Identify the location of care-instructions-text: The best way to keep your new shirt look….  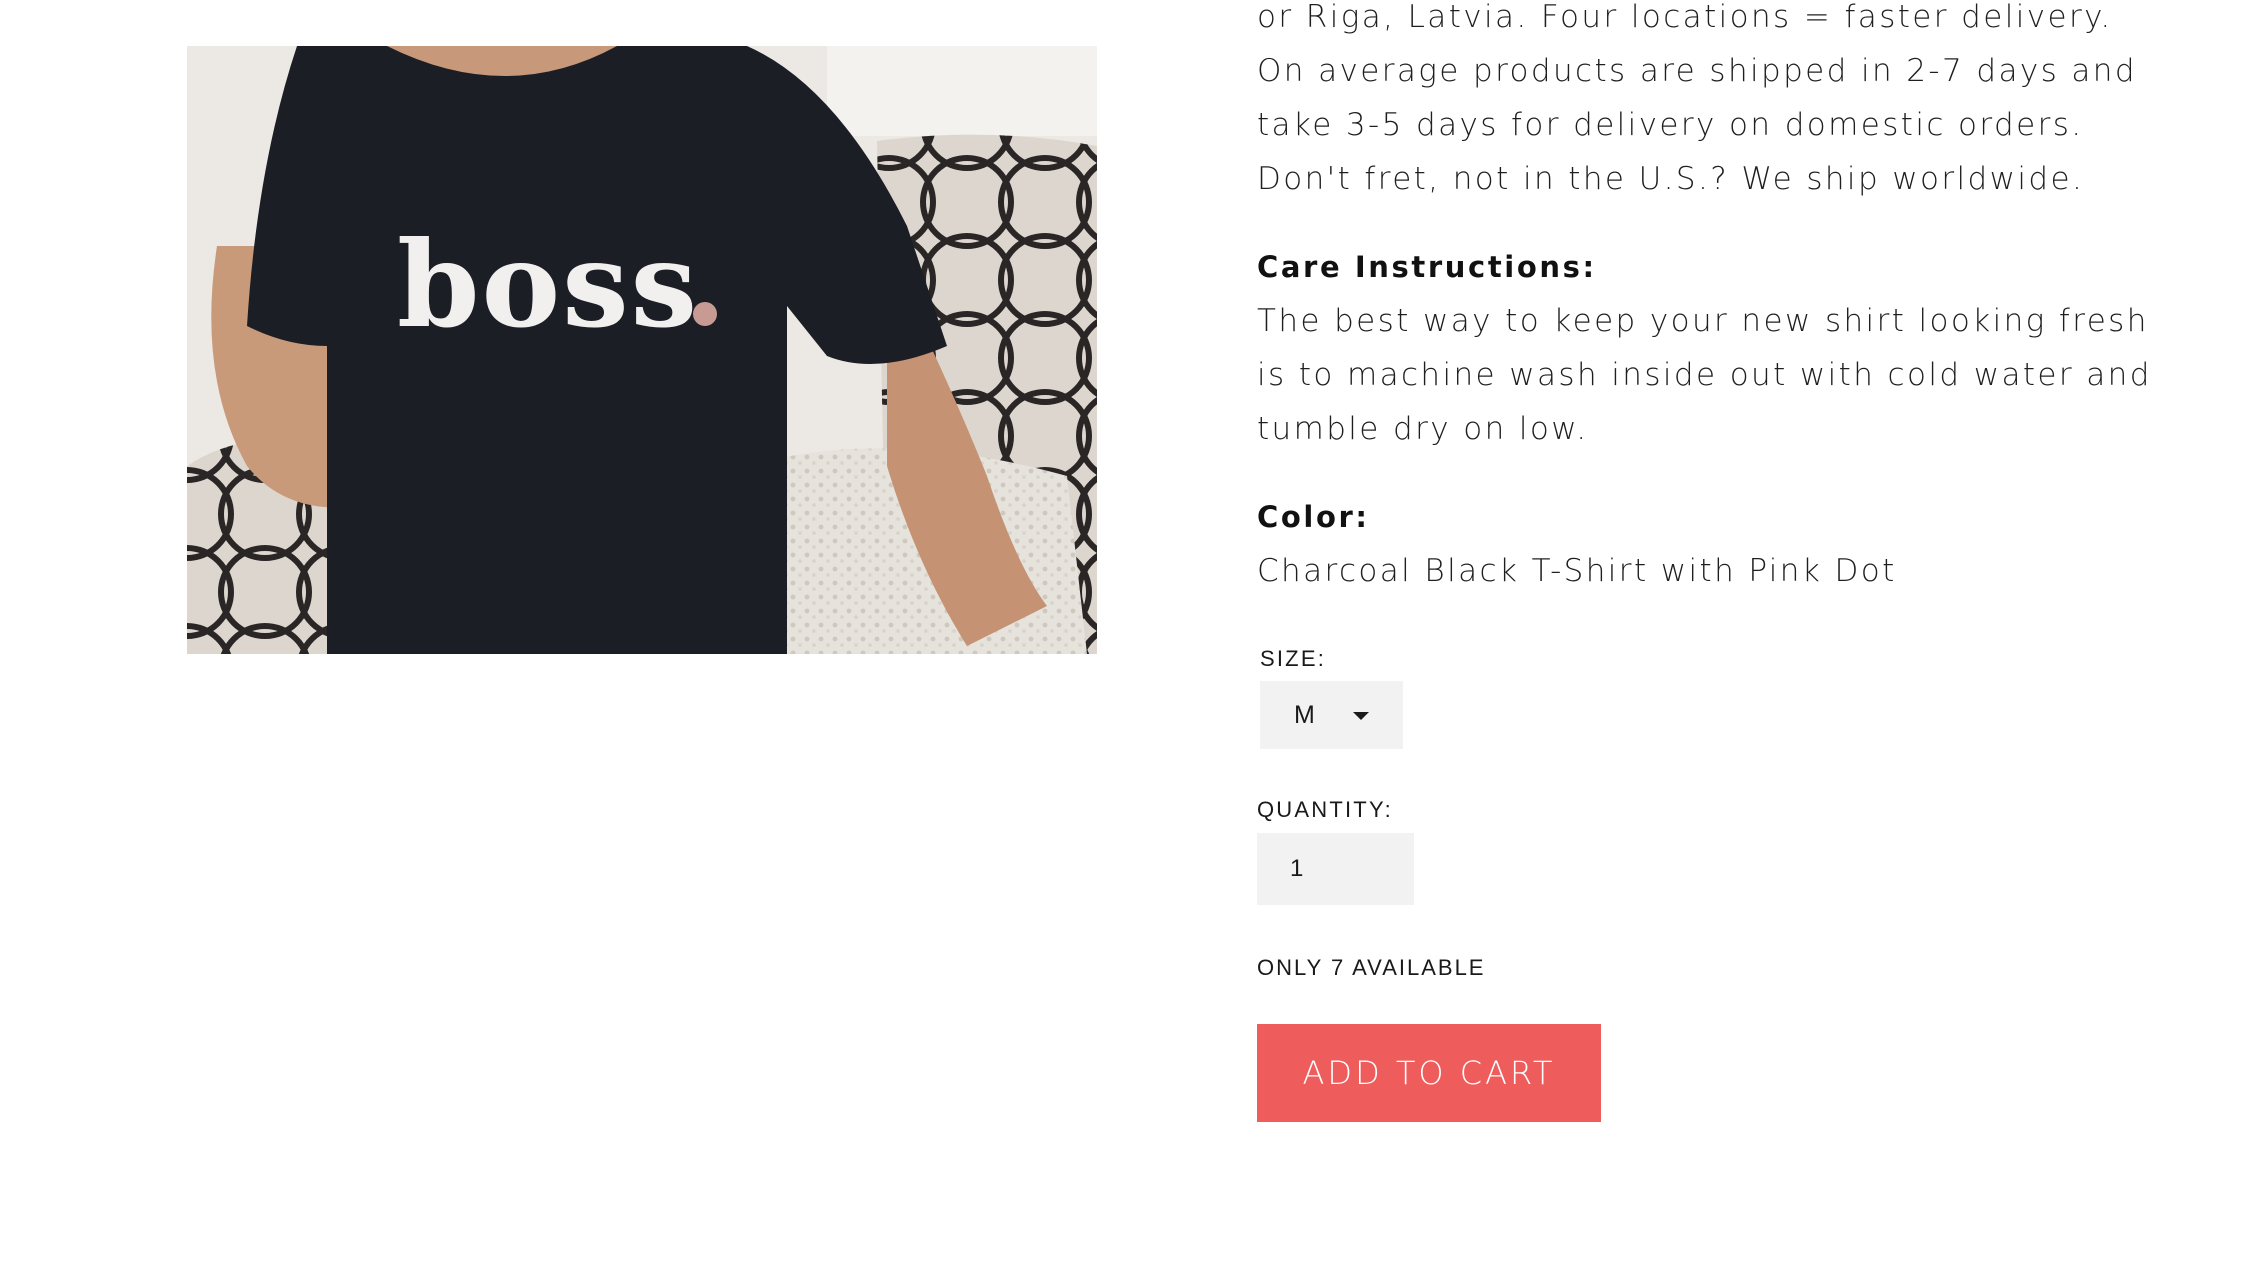
(1704, 375).